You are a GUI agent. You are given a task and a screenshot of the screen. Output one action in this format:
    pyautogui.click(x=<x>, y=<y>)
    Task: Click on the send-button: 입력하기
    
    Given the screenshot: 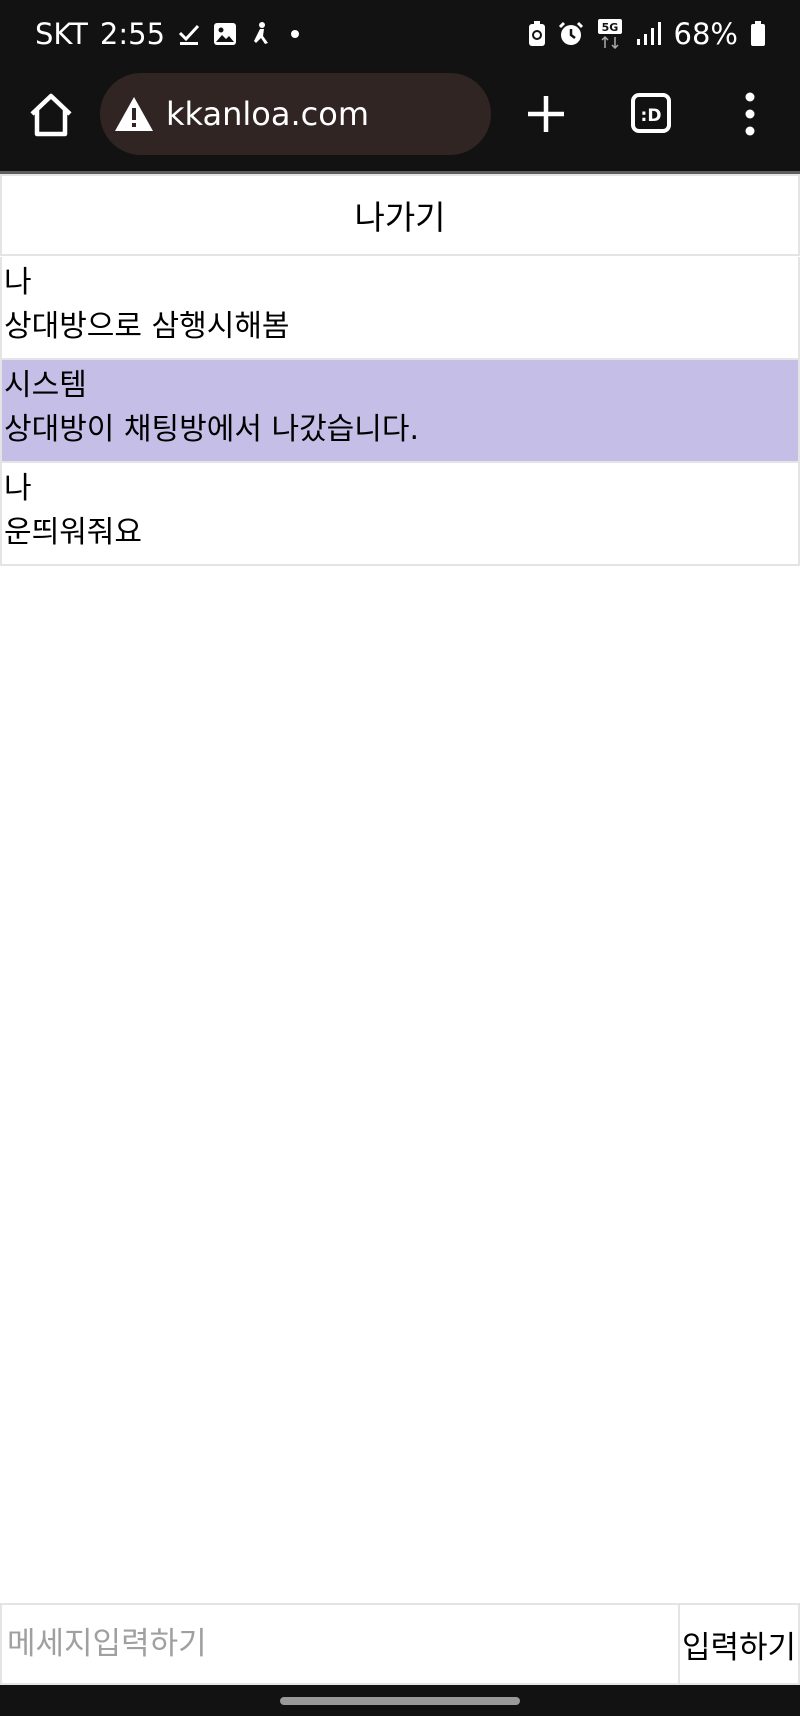 What is the action you would take?
    pyautogui.click(x=739, y=1644)
    